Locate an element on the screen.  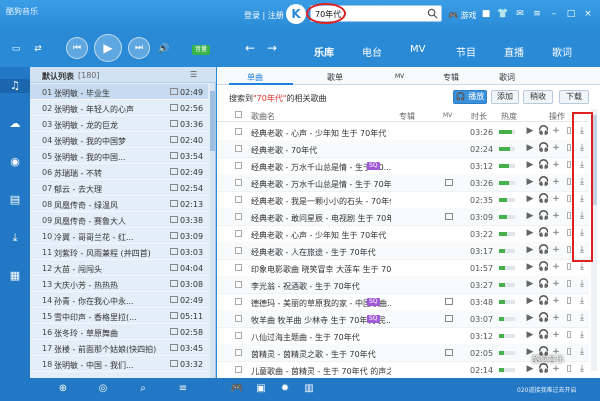
play-all-button: 🎧 播放 is located at coordinates (470, 97).